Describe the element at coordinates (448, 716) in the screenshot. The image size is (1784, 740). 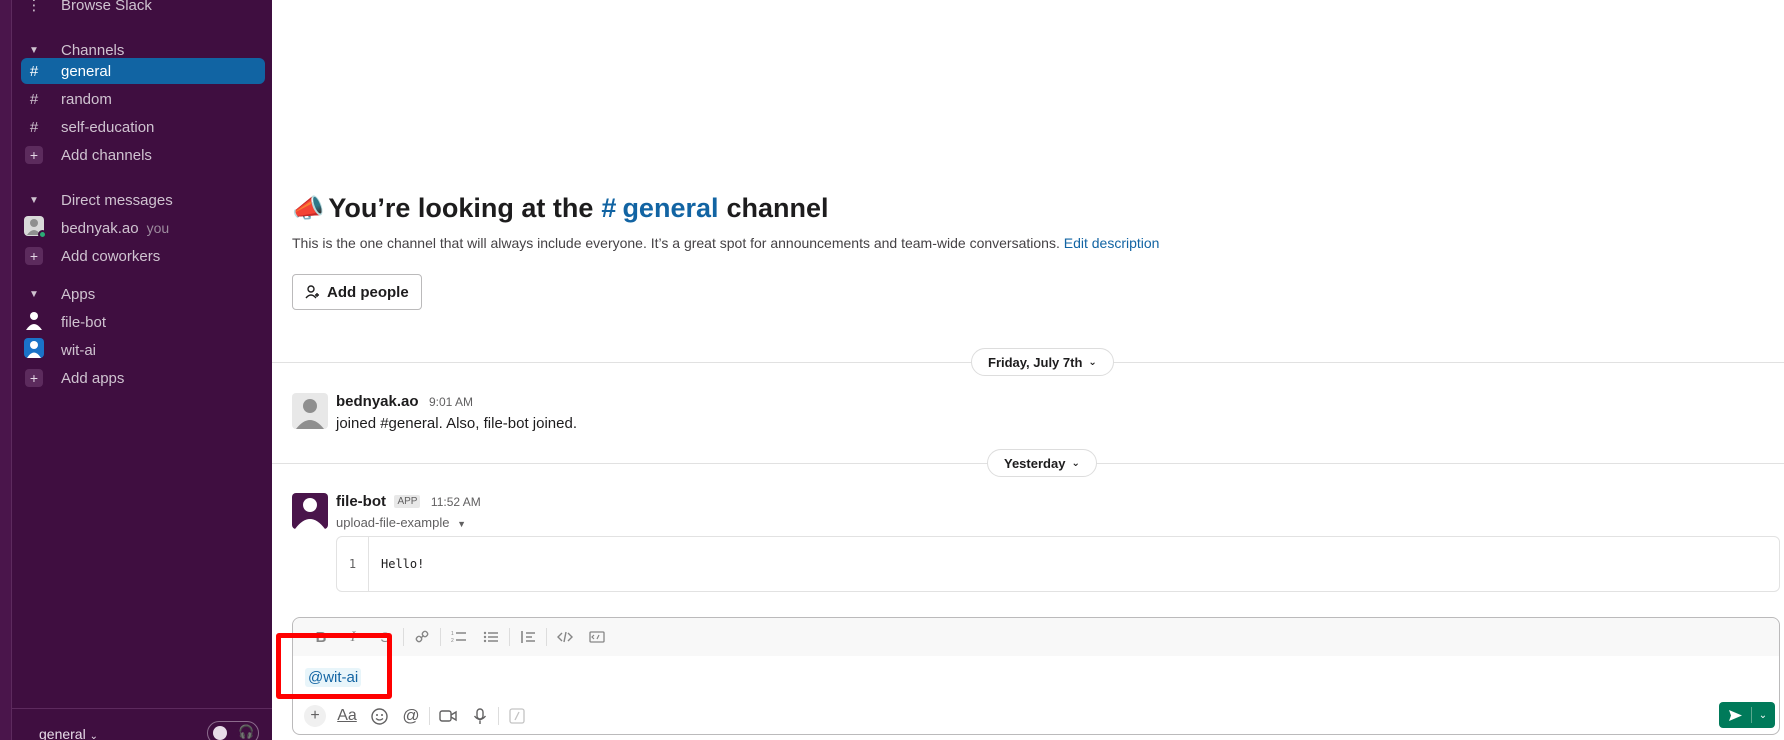
I see `video-clip-button` at that location.